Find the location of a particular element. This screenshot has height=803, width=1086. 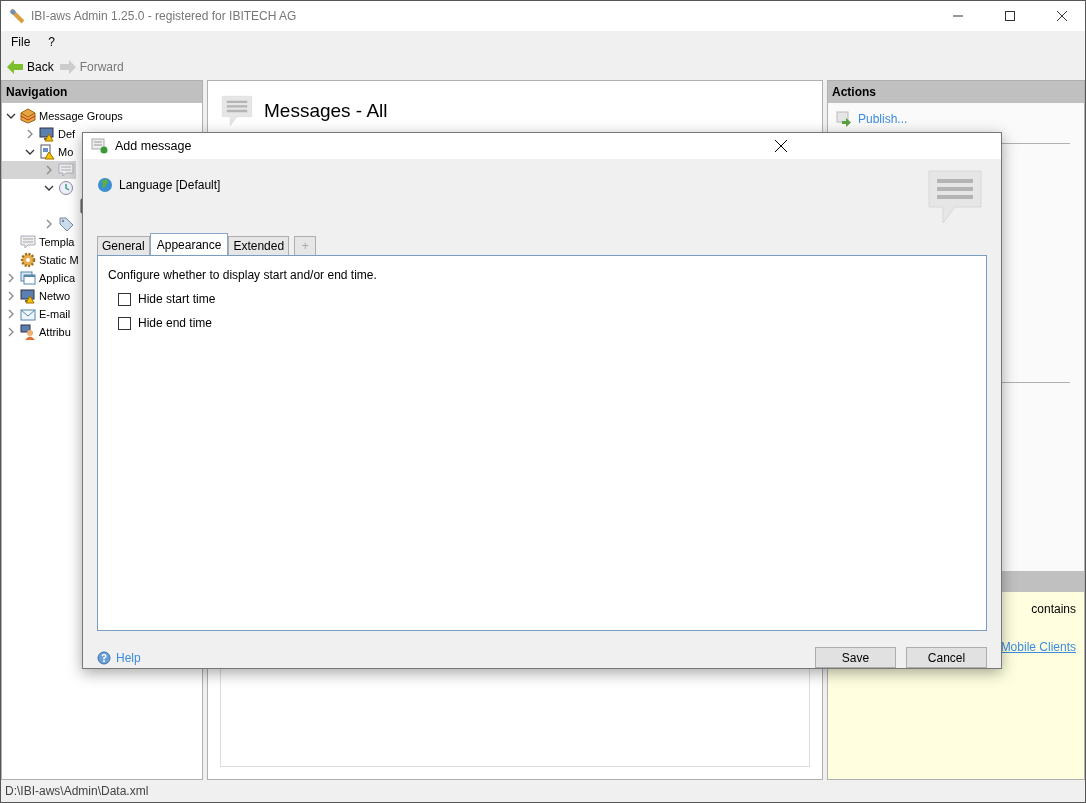

page-title: Messages - All is located at coordinates (326, 111).